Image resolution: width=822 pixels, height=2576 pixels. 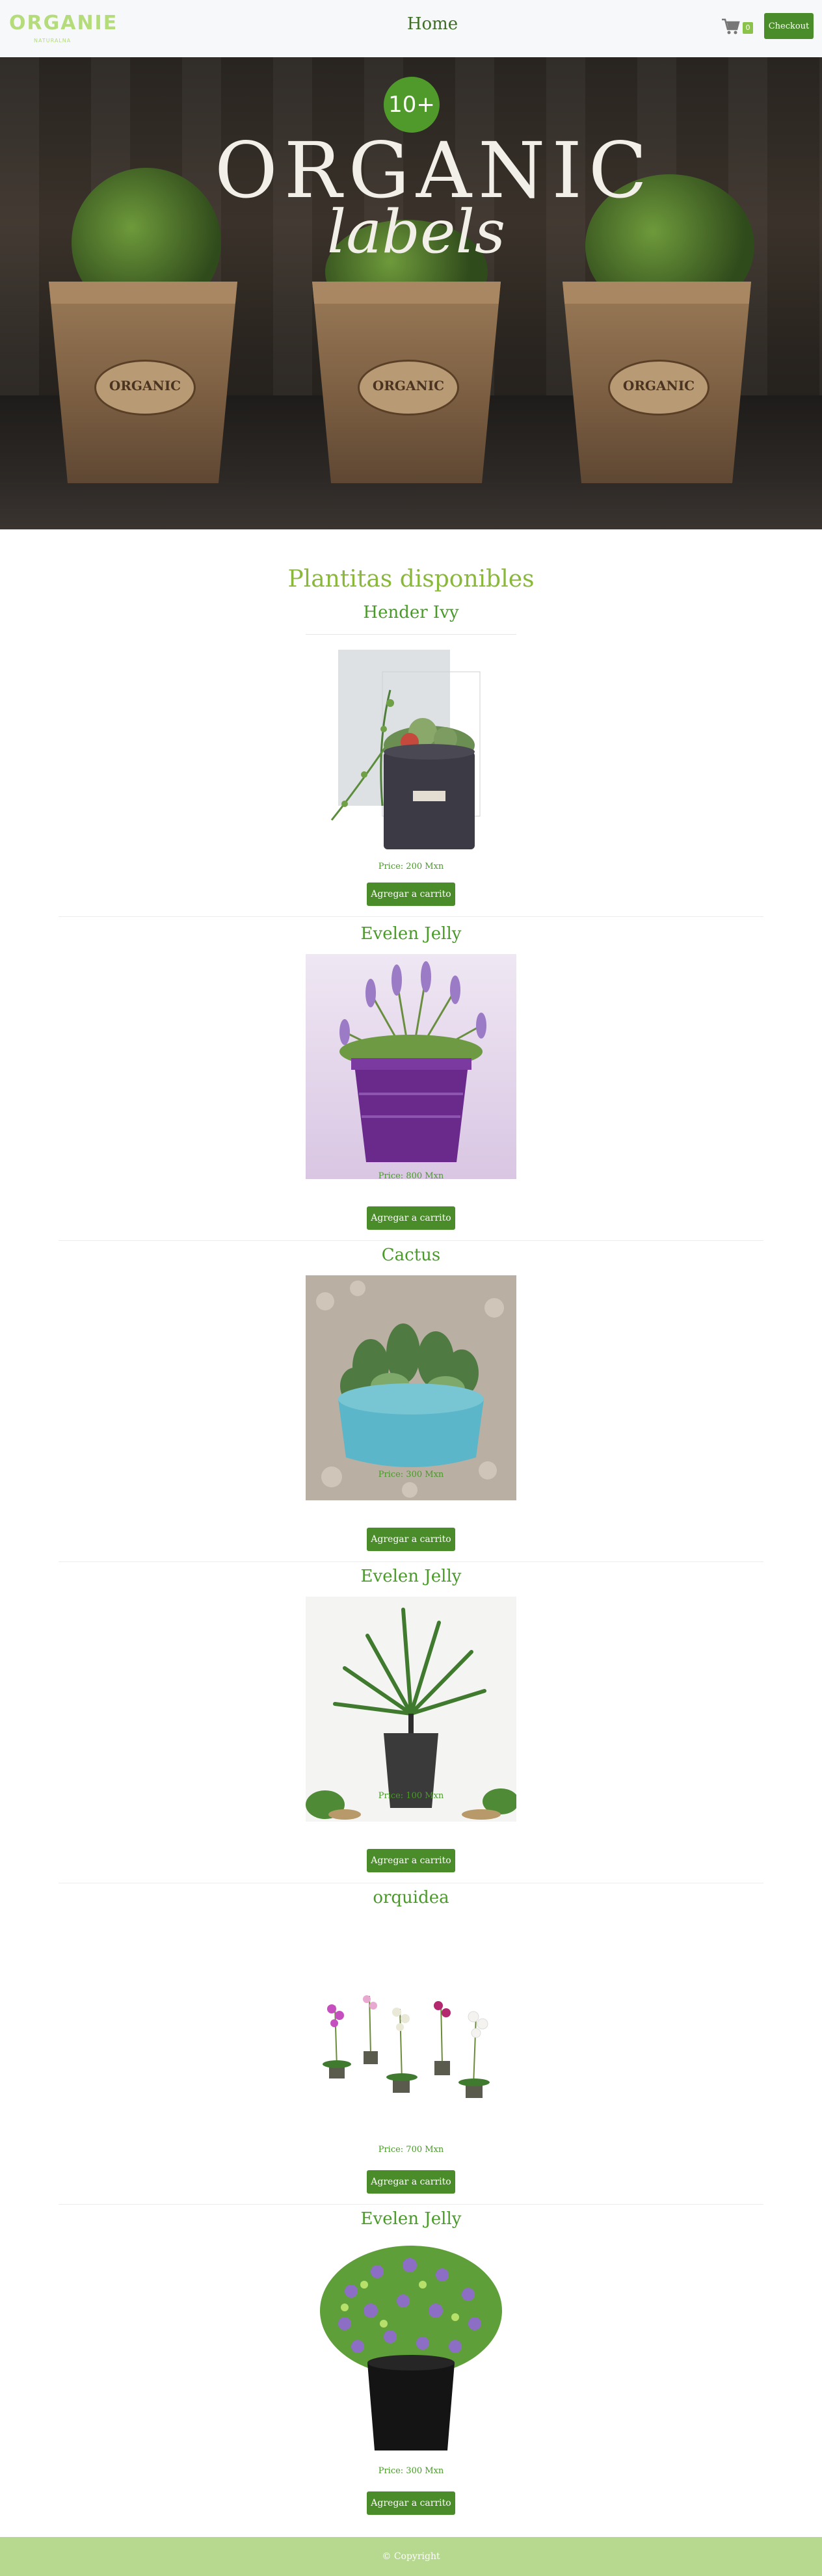 What do you see at coordinates (432, 24) in the screenshot?
I see `nav-home-link: Home` at bounding box center [432, 24].